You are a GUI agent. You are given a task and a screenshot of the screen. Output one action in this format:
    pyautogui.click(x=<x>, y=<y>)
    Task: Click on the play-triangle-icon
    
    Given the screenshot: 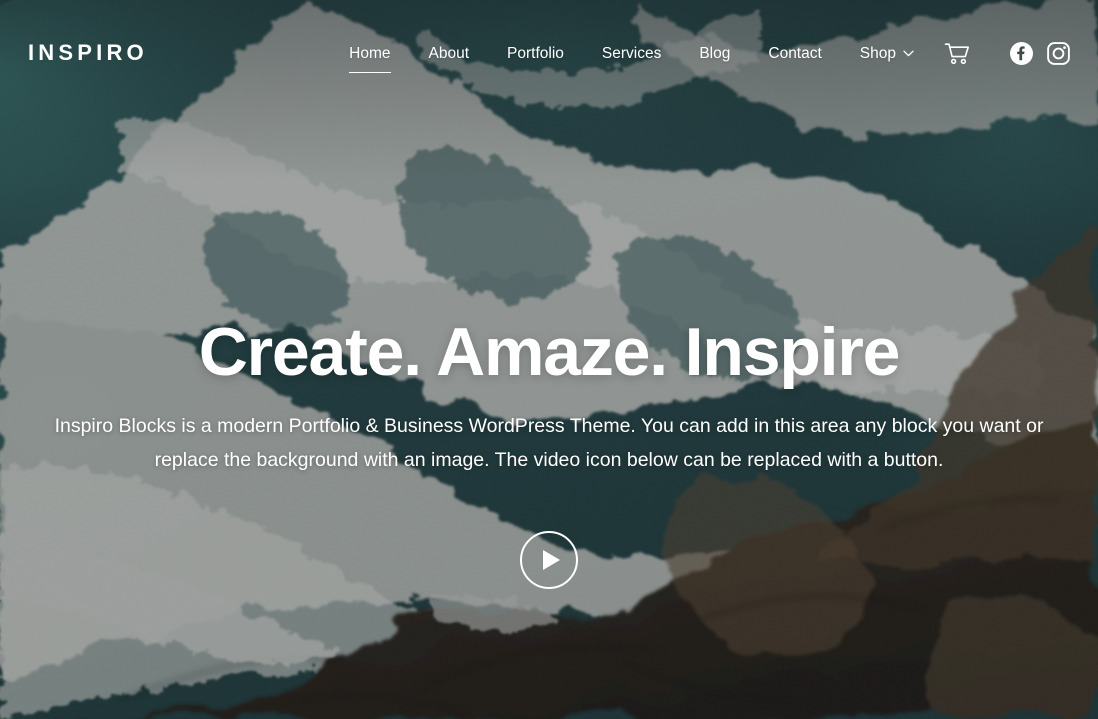 What is the action you would take?
    pyautogui.click(x=551, y=560)
    